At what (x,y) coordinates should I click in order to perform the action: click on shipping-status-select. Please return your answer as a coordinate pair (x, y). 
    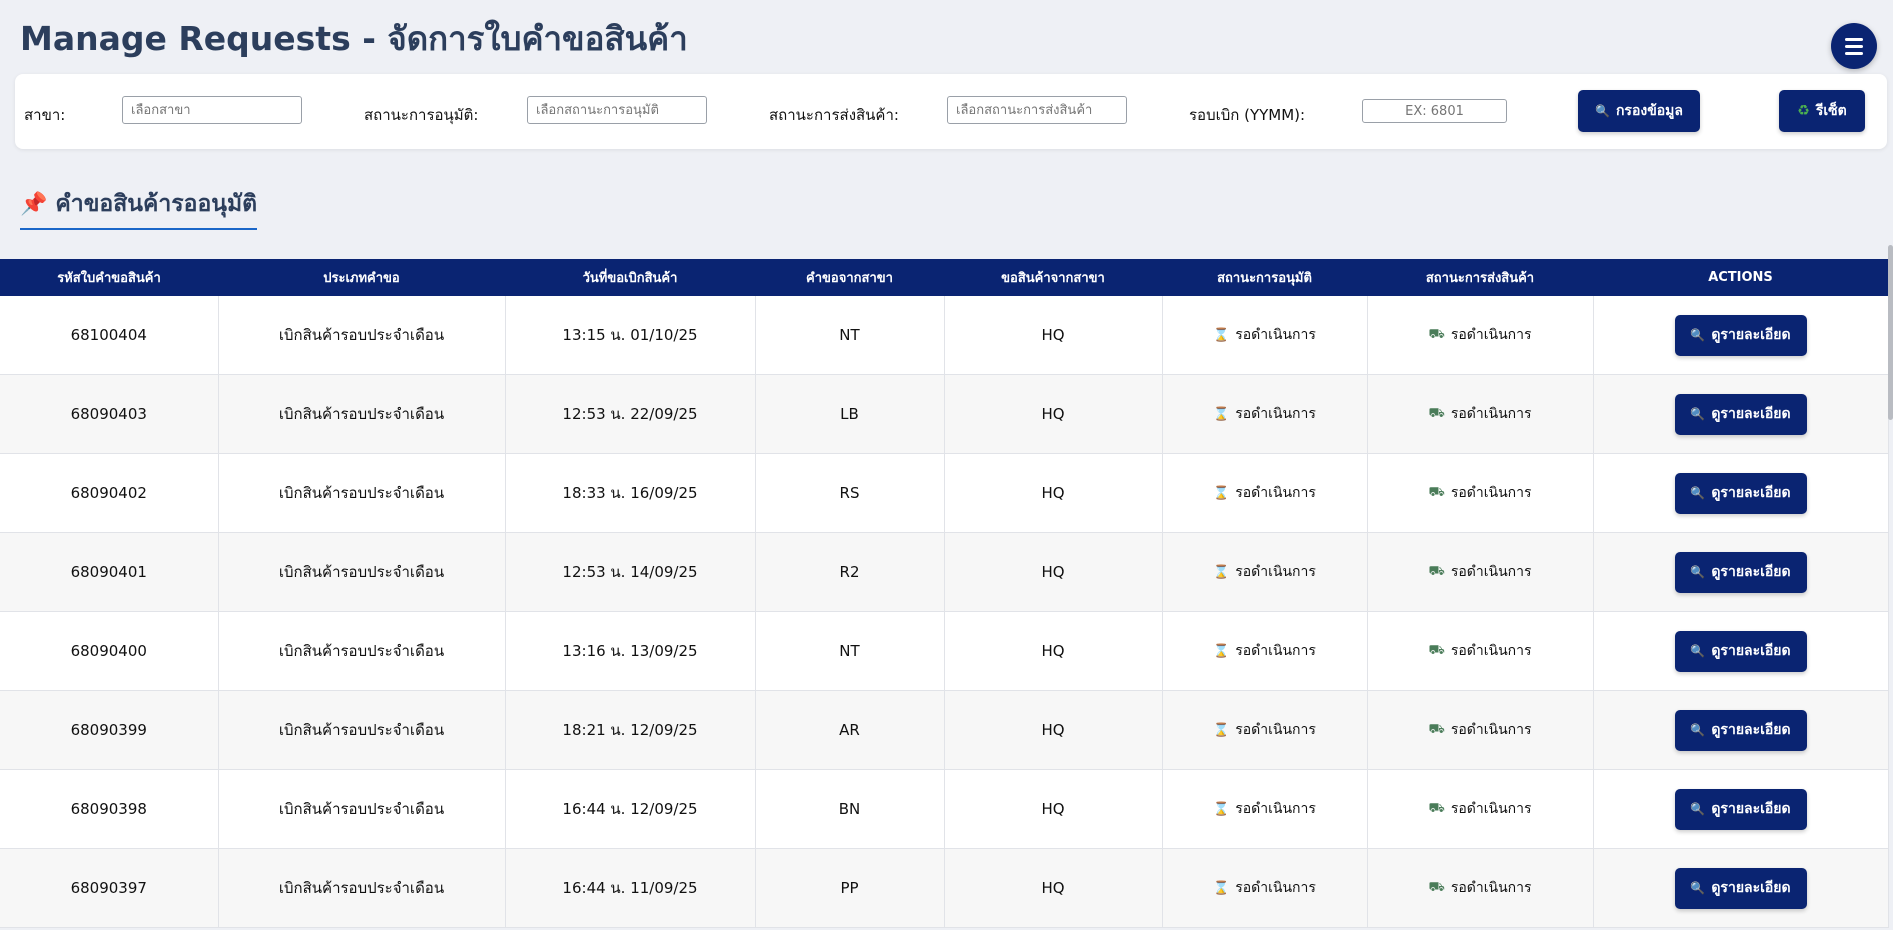
    Looking at the image, I should click on (1037, 110).